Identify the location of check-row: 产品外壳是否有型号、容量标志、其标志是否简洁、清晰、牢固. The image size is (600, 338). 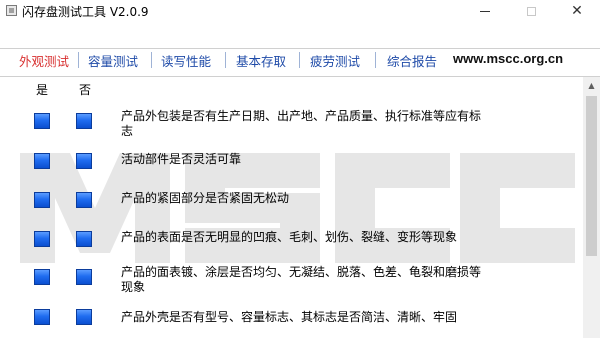
(300, 321).